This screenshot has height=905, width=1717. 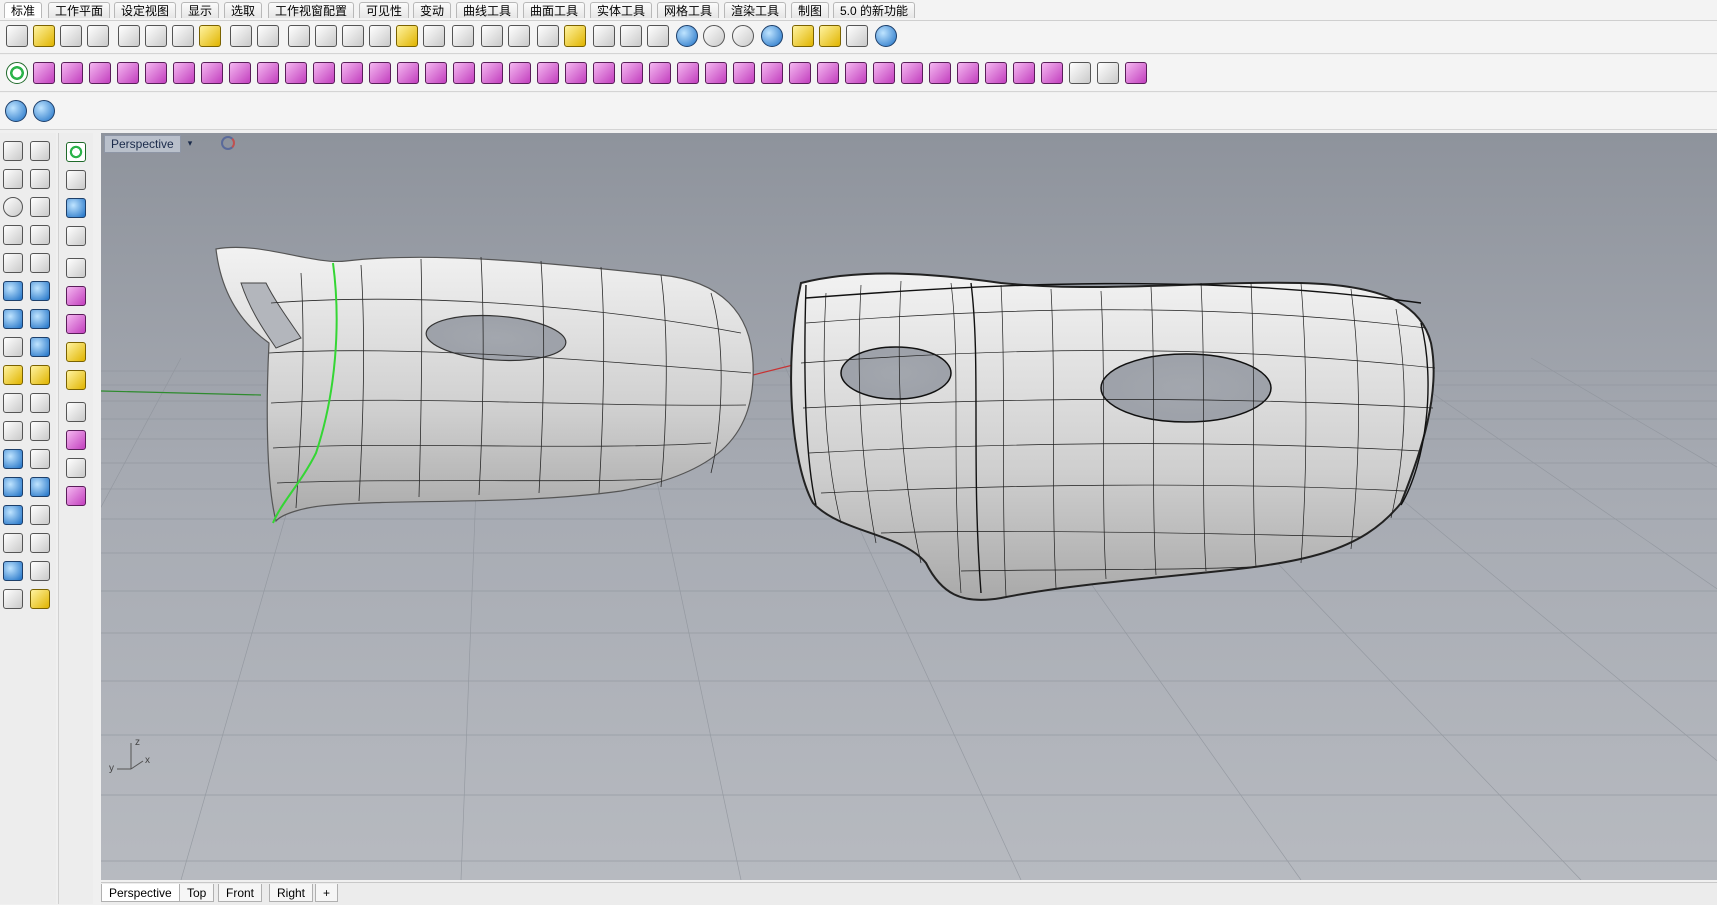 What do you see at coordinates (576, 73) in the screenshot?
I see `boolean-icon` at bounding box center [576, 73].